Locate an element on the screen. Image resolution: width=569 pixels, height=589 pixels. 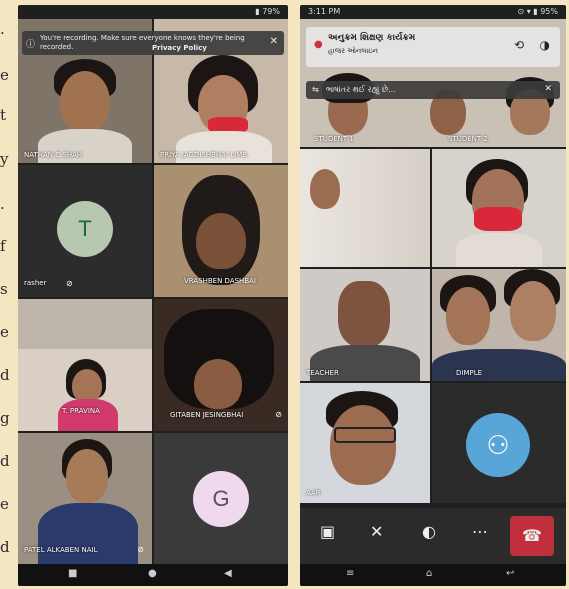
end-call-button: ☎ is located at coordinates (532, 536).